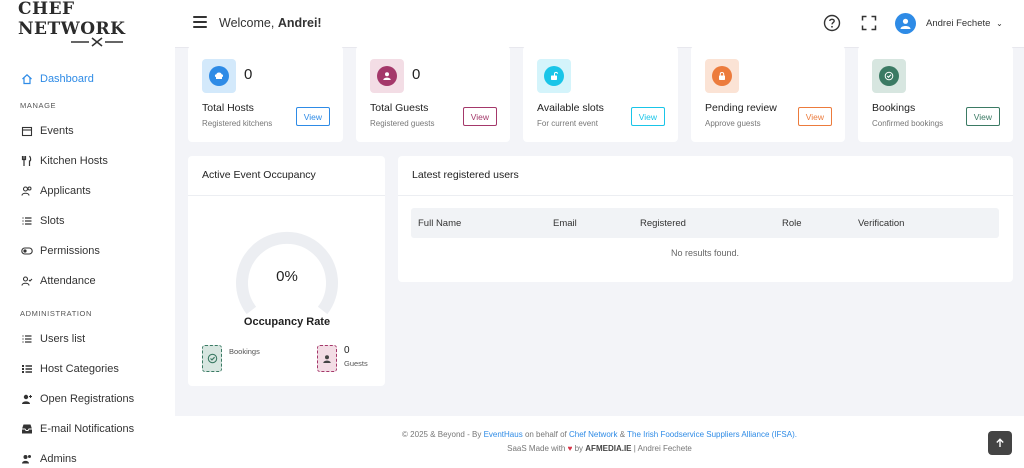 This screenshot has height=468, width=1024. Describe the element at coordinates (905, 23) in the screenshot. I see `user-avatar` at that location.